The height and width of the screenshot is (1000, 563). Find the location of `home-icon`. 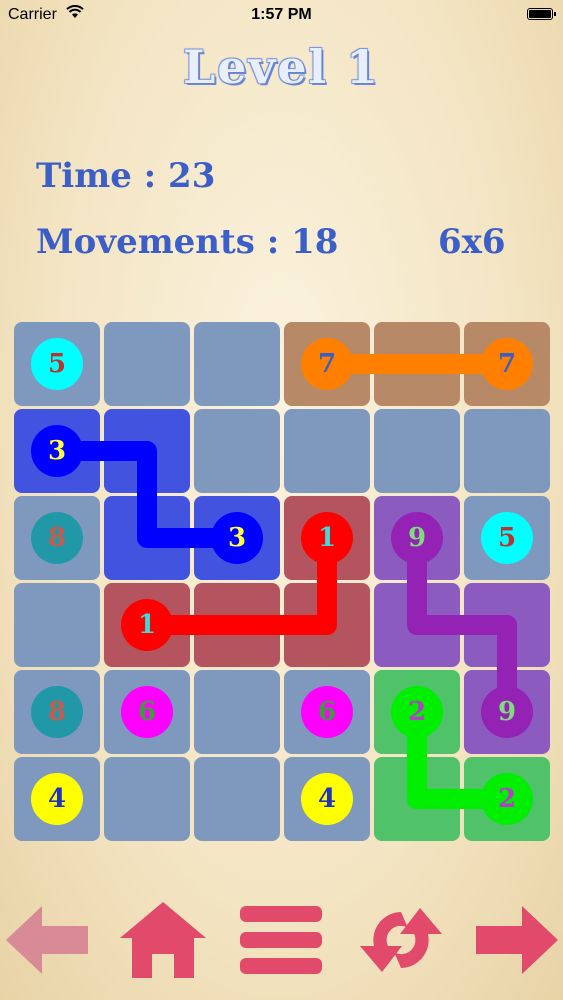

home-icon is located at coordinates (163, 940).